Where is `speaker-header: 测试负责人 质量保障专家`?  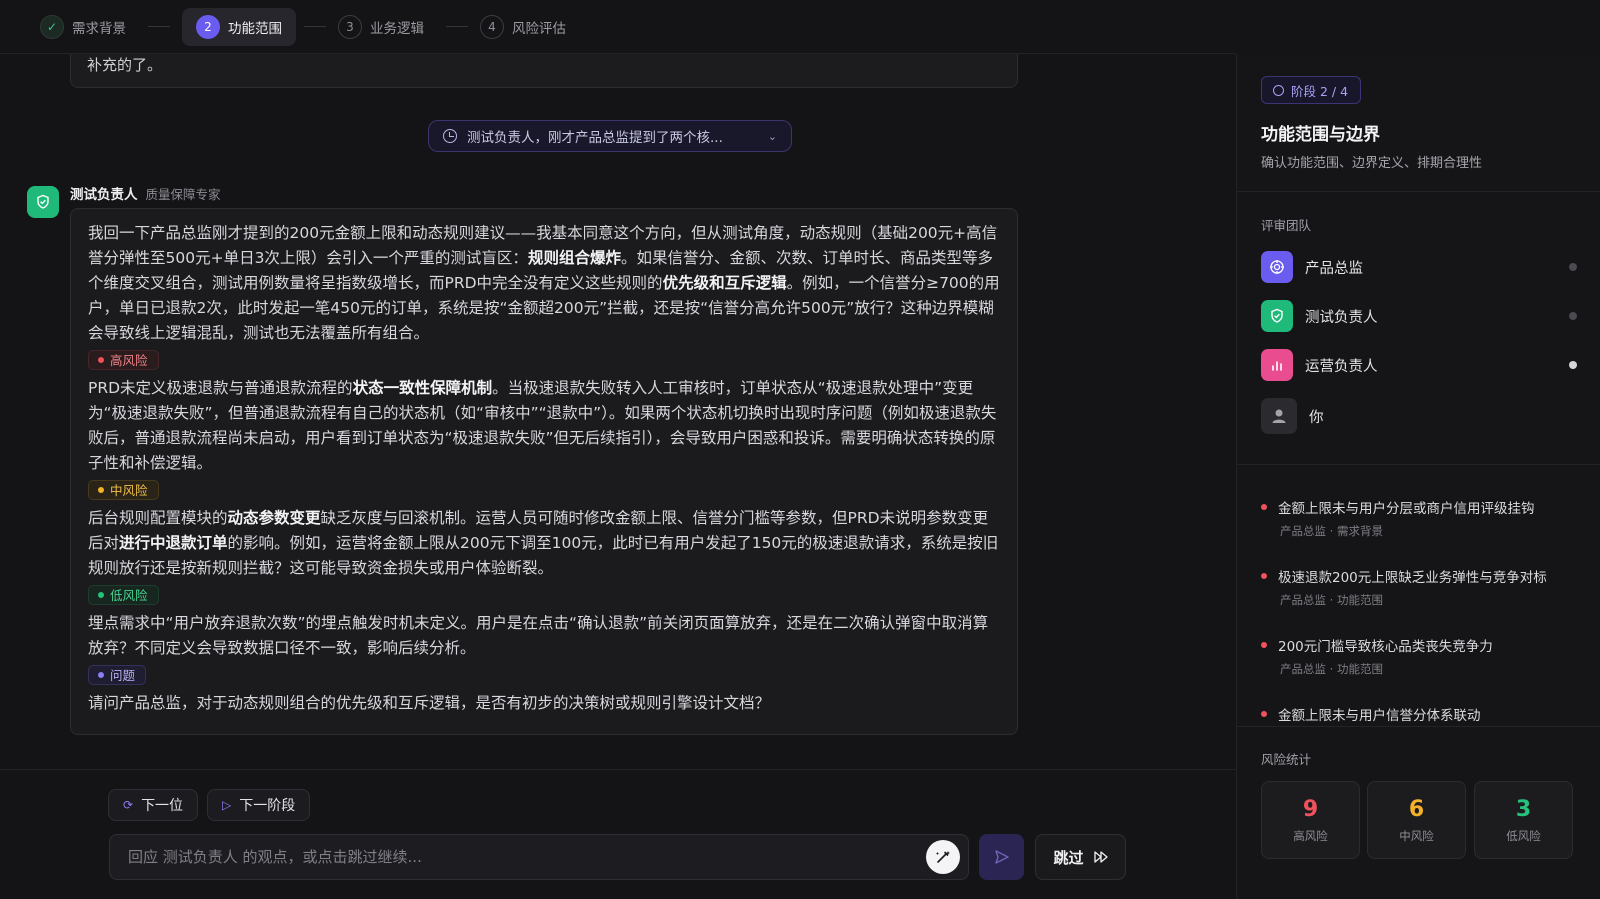 speaker-header: 测试负责人 质量保障专家 is located at coordinates (145, 193).